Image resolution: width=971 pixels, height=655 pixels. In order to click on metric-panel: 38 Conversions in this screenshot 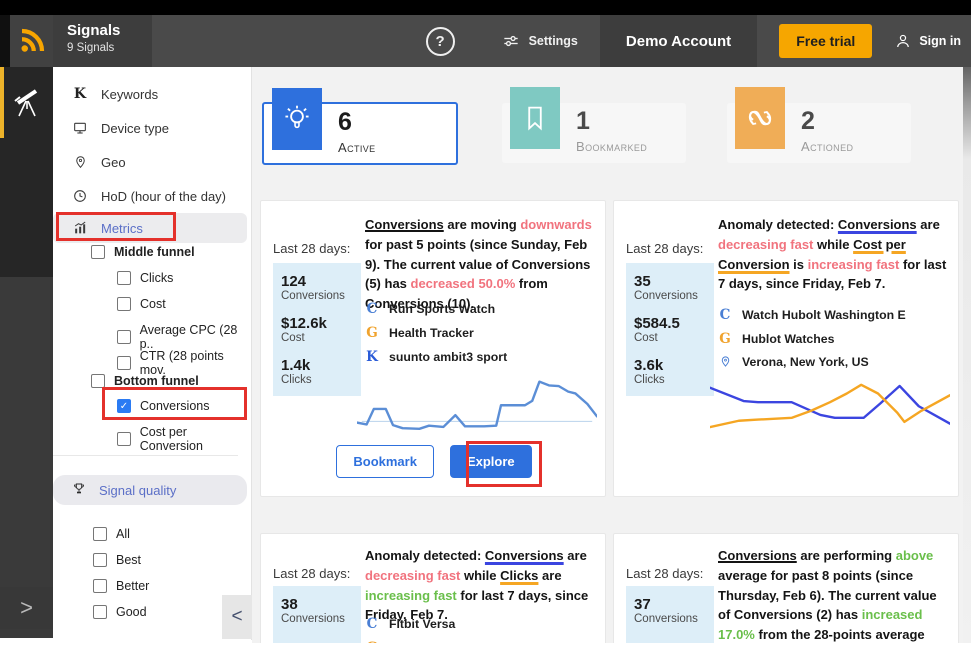, I will do `click(317, 614)`.